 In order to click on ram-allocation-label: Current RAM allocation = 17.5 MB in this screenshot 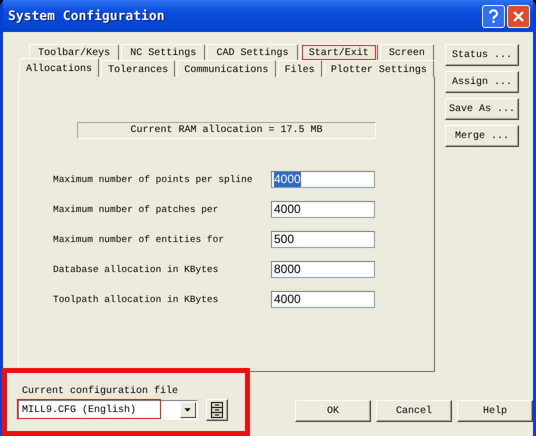, I will do `click(226, 130)`.